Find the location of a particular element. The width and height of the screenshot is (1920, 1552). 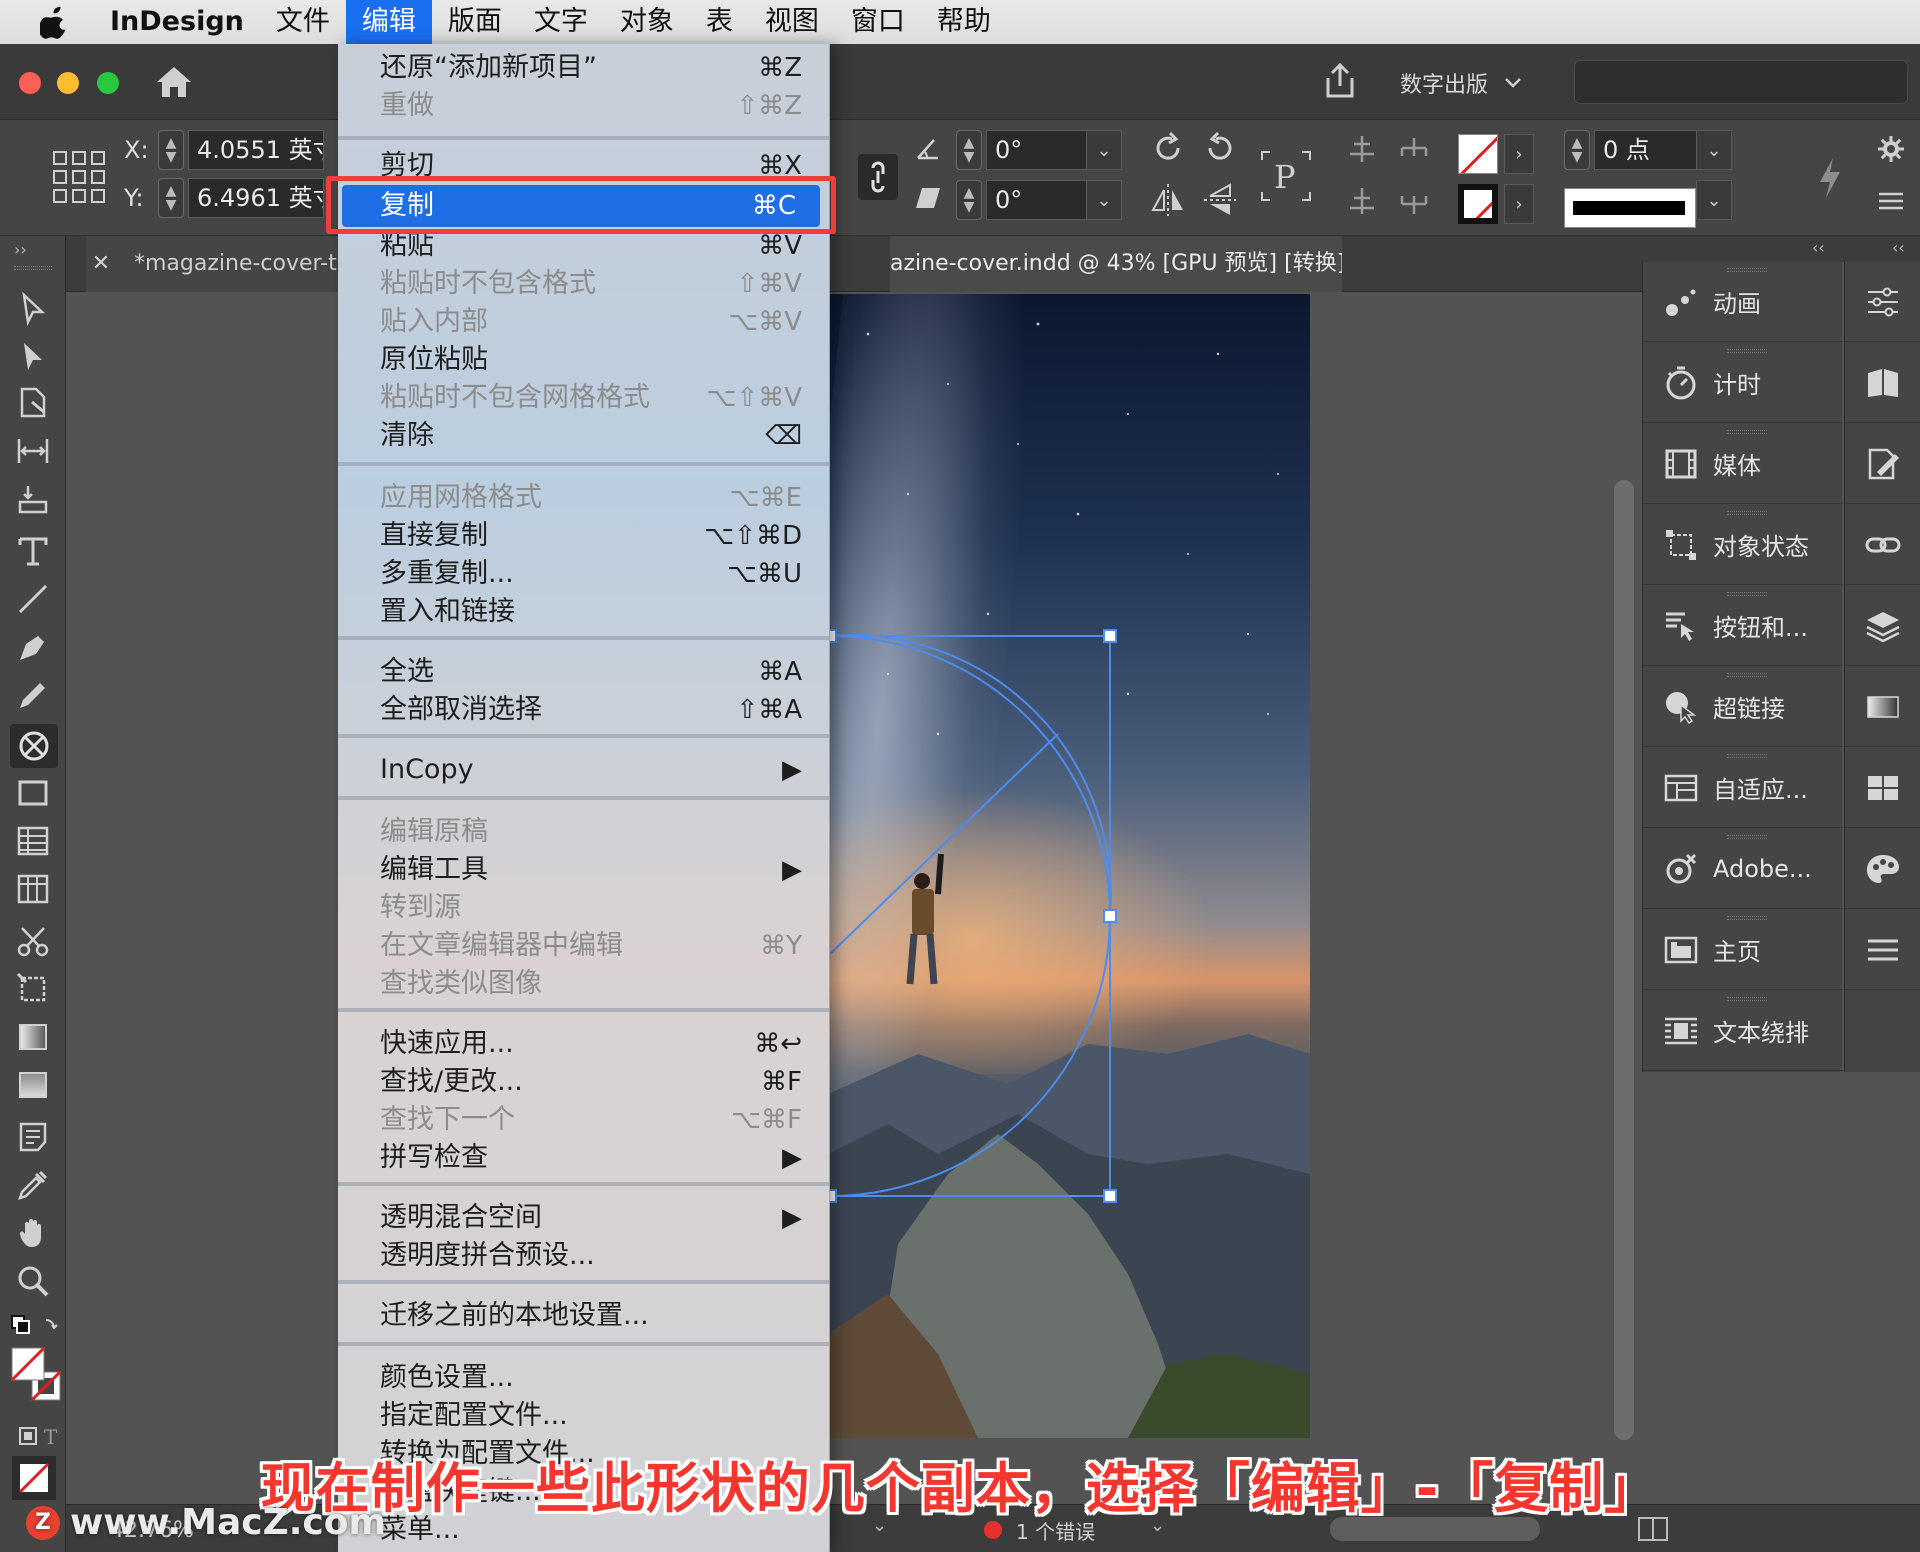

table-tool-icon is located at coordinates (33, 841).